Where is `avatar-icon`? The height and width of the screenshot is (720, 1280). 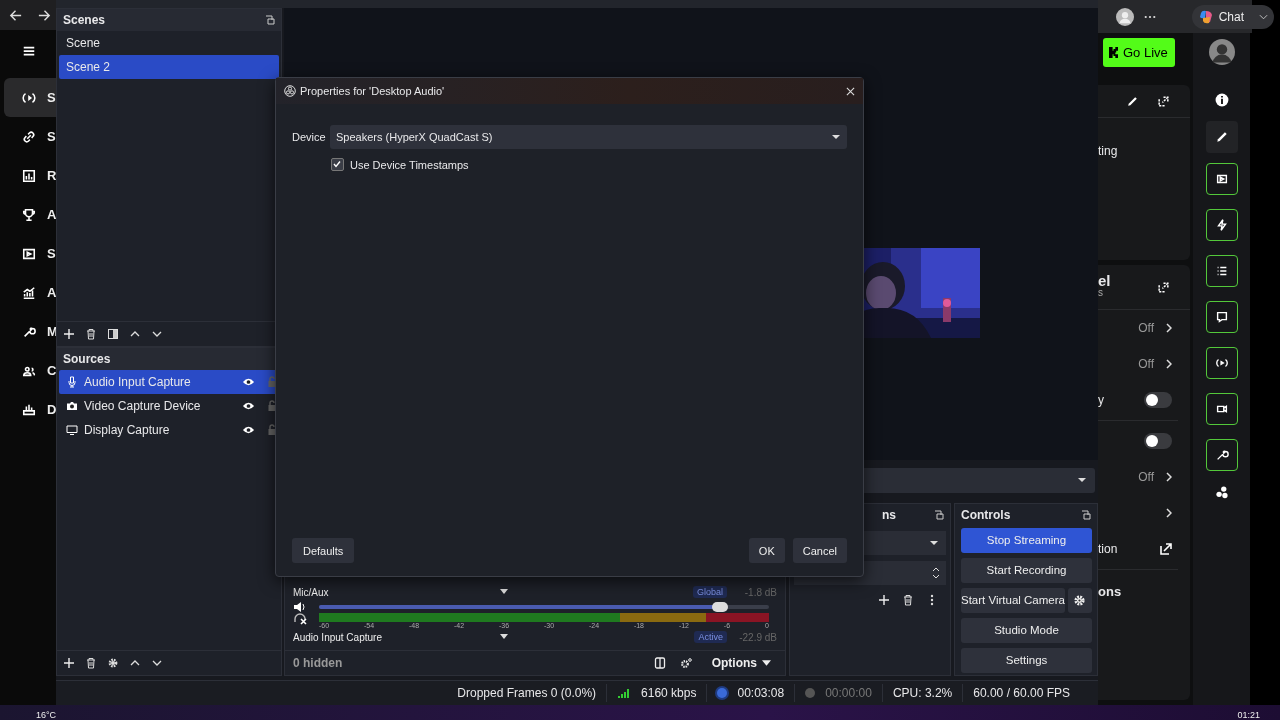 avatar-icon is located at coordinates (1221, 52).